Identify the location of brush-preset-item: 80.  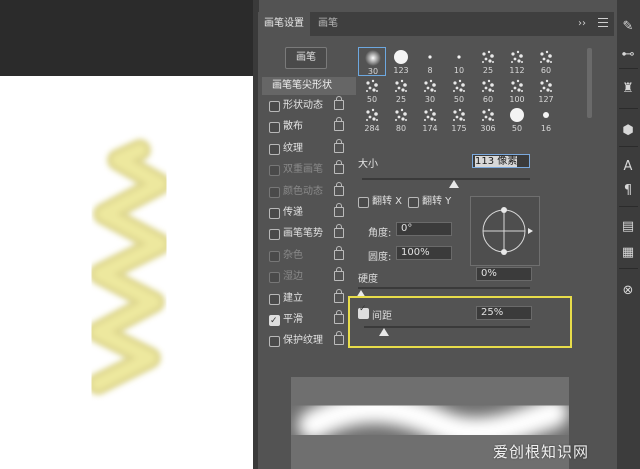
(401, 119).